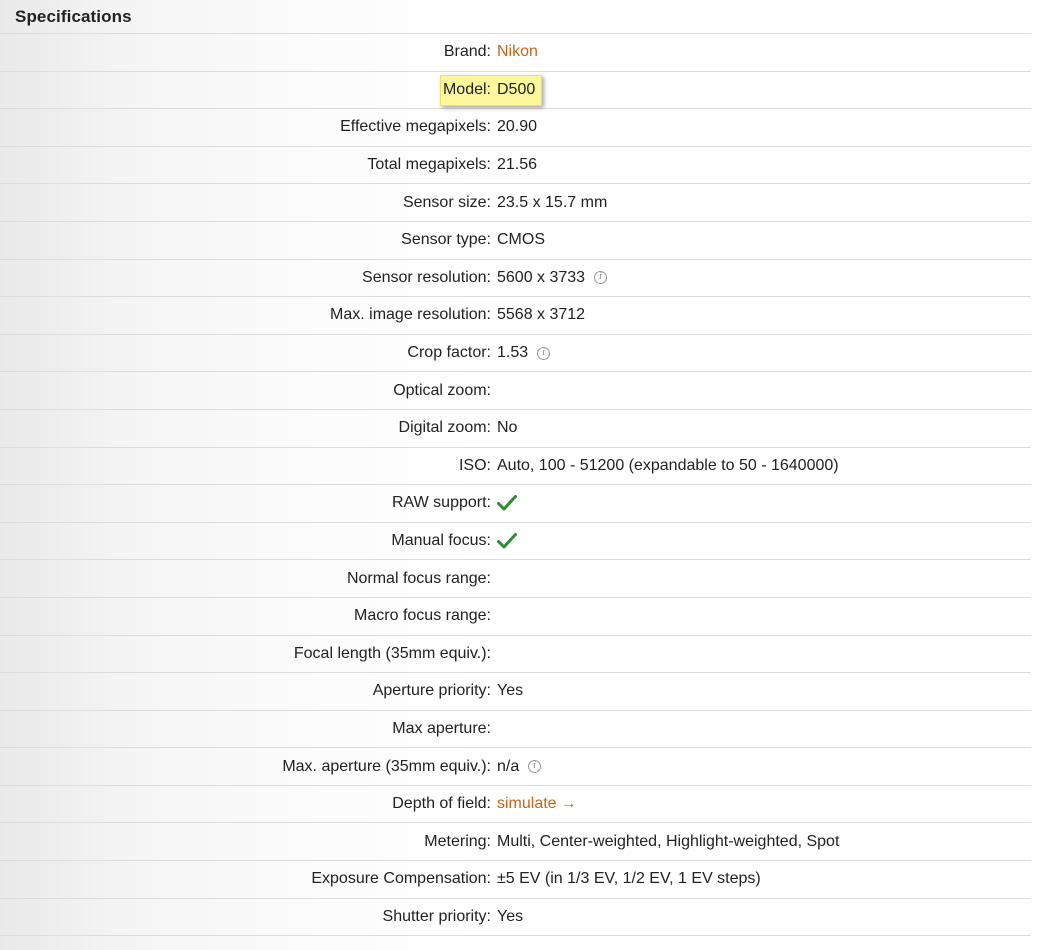  Describe the element at coordinates (569, 804) in the screenshot. I see `arrow-right-icon: →` at that location.